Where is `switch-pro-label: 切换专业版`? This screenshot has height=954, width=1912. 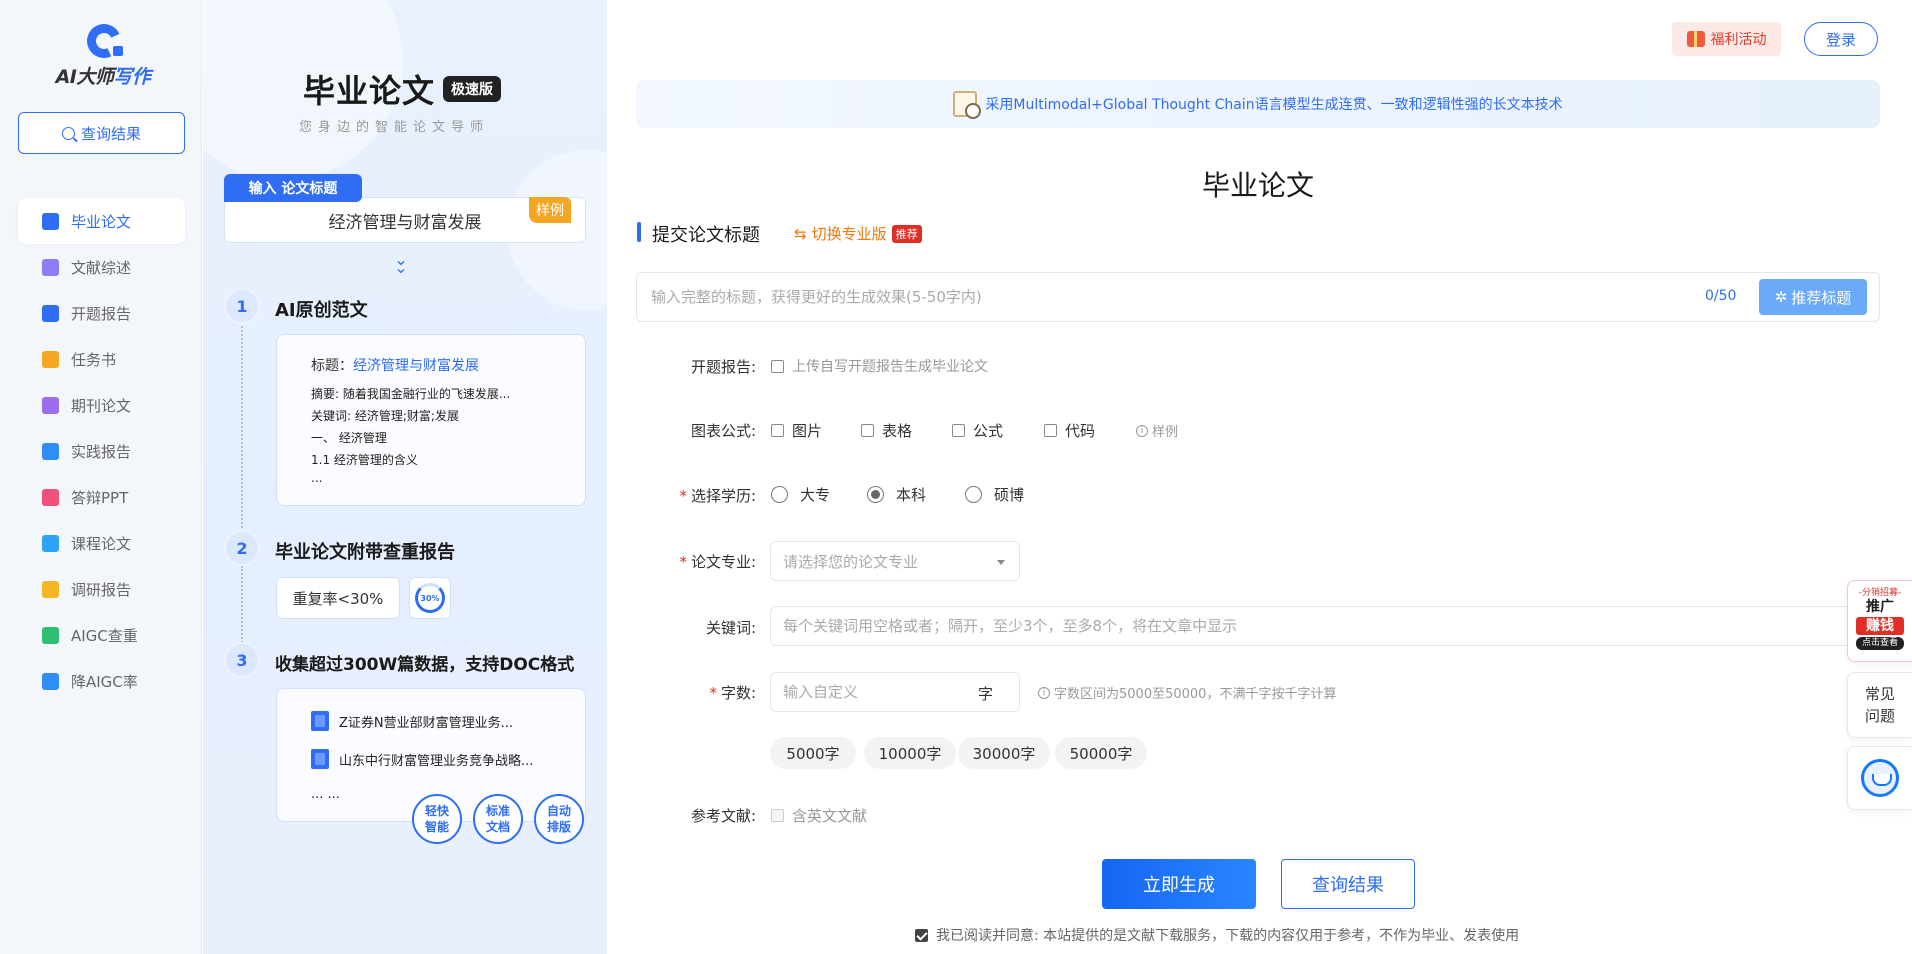 switch-pro-label: 切换专业版 is located at coordinates (849, 234).